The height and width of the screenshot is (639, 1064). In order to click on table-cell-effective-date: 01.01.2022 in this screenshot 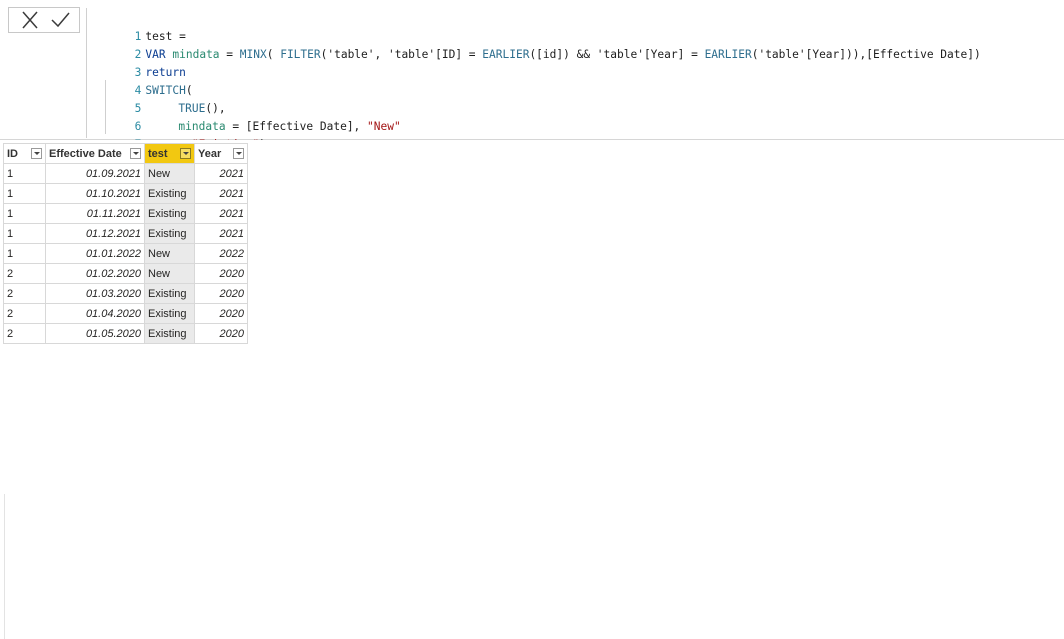, I will do `click(95, 253)`.